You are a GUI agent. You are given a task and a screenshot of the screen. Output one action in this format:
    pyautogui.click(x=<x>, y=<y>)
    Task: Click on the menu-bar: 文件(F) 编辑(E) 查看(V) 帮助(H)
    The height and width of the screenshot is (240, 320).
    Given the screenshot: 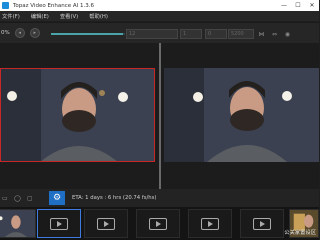 What is the action you would take?
    pyautogui.click(x=159, y=16)
    